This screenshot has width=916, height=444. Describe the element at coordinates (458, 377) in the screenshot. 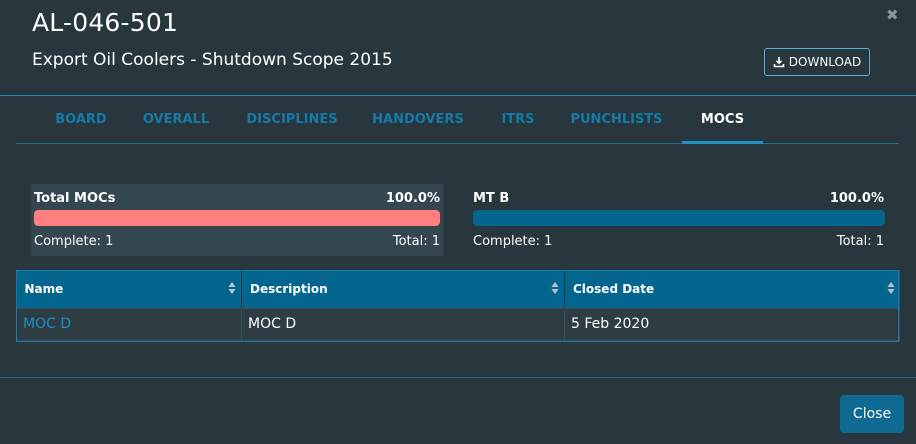

I see `footer-divider` at that location.